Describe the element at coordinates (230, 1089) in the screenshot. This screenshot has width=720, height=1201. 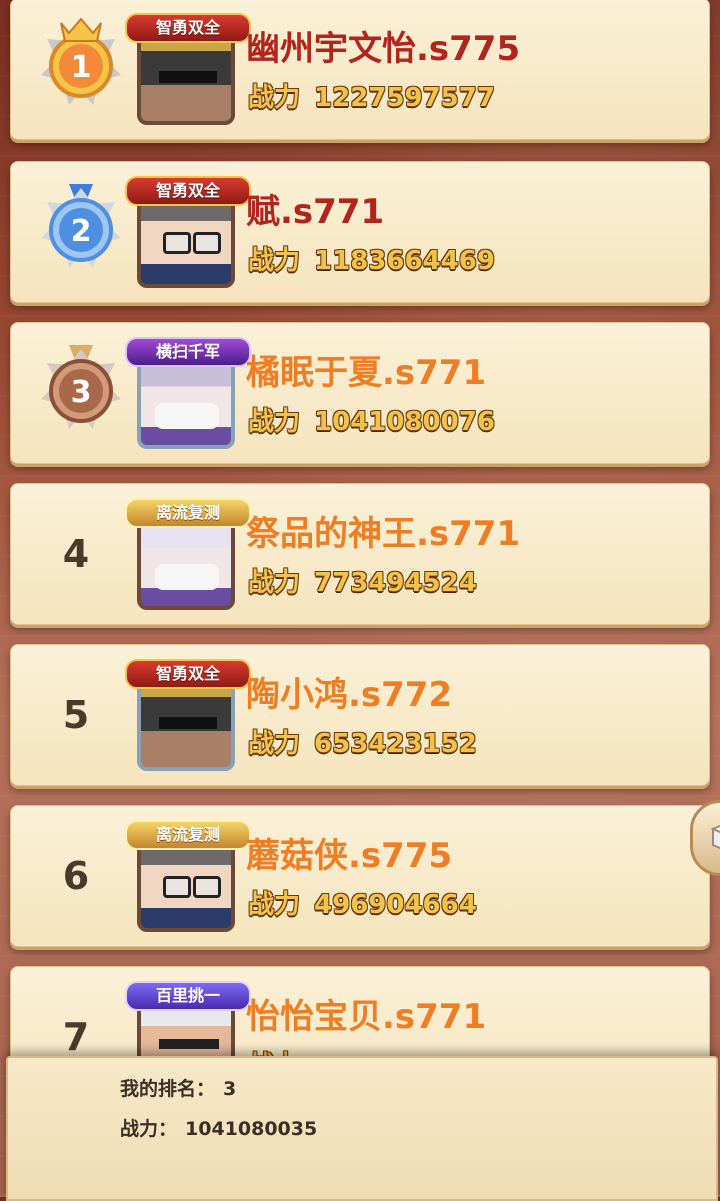
I see `my-rank-value: 3` at that location.